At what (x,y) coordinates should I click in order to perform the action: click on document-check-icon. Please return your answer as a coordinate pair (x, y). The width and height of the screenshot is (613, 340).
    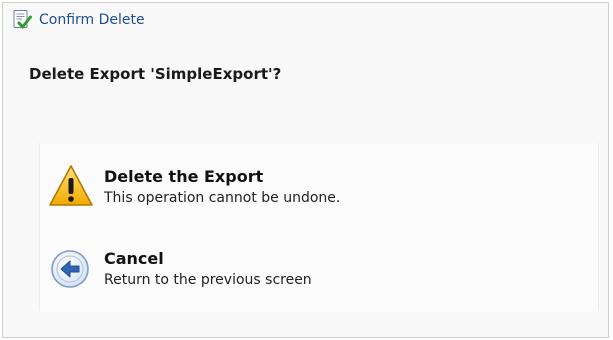
    Looking at the image, I should click on (22, 20).